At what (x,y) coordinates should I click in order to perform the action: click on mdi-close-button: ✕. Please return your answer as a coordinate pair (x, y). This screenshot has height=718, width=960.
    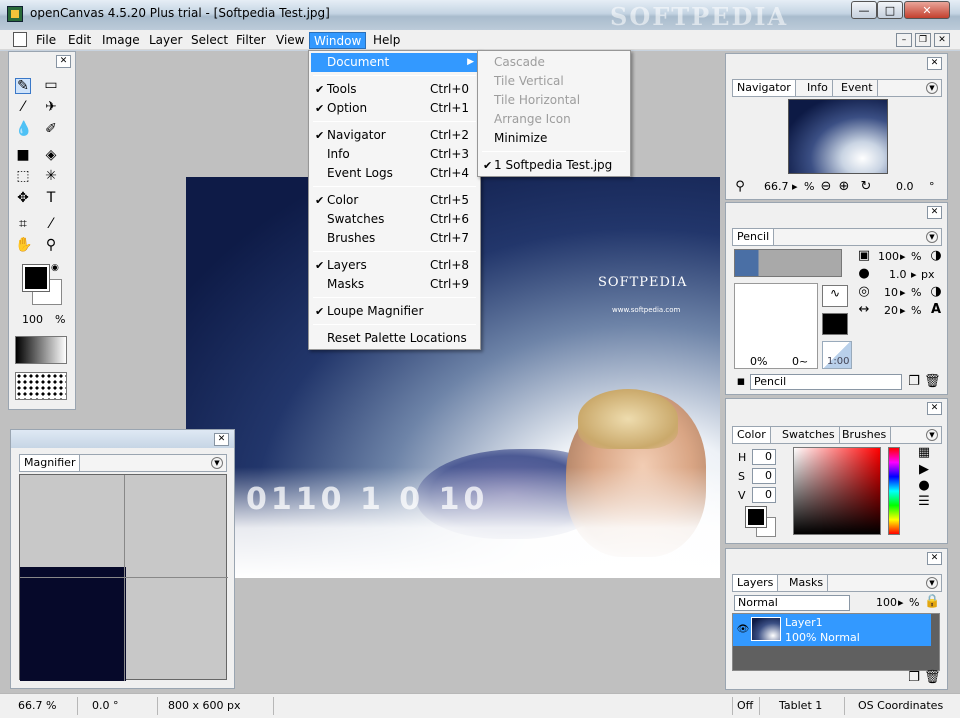
    Looking at the image, I should click on (942, 40).